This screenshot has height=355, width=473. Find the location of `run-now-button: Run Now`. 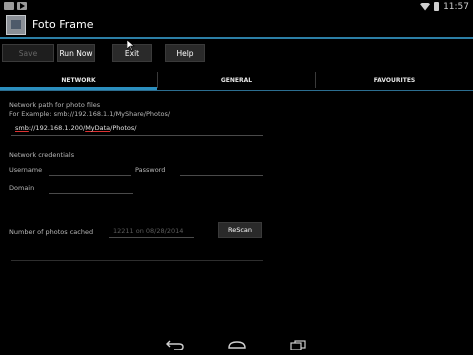

run-now-button: Run Now is located at coordinates (76, 53).